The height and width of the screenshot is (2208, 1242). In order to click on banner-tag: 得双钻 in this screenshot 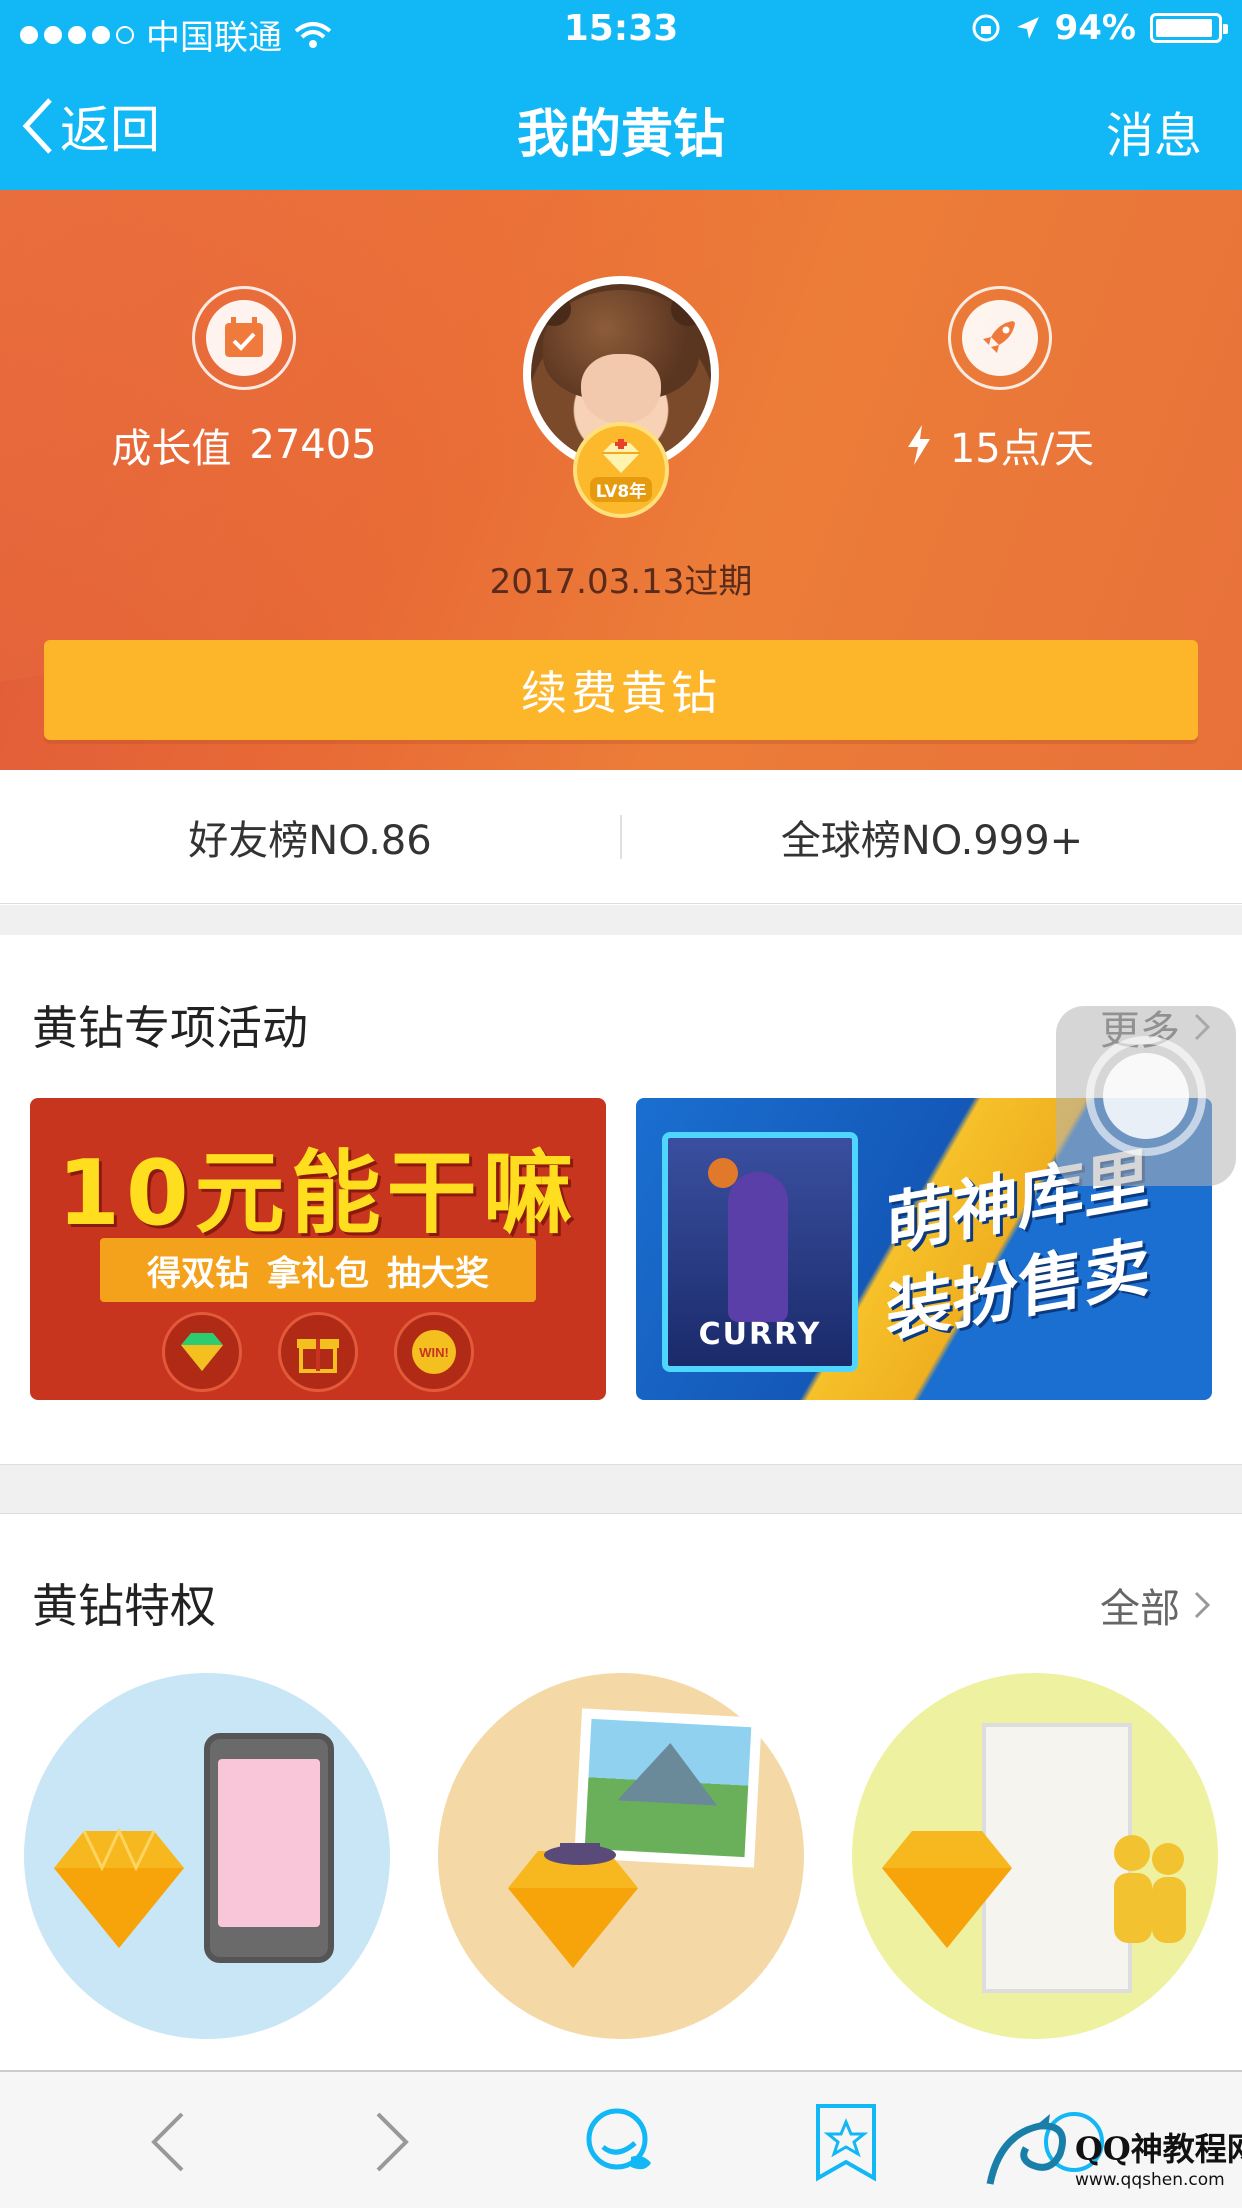, I will do `click(198, 1273)`.